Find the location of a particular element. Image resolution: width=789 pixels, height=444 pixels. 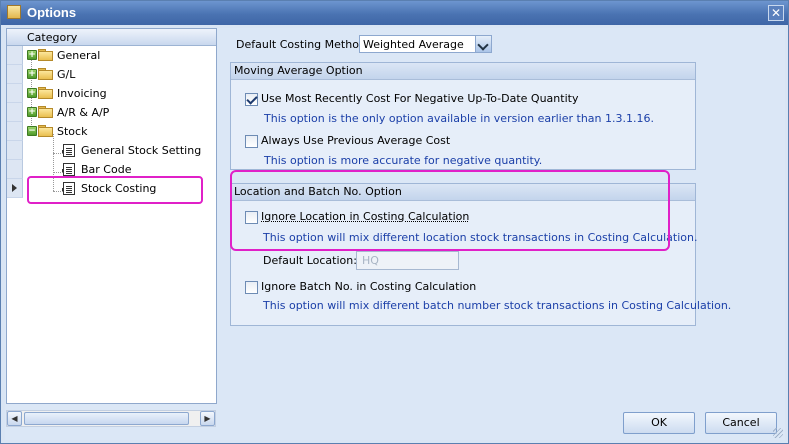

default-location-field: HQ is located at coordinates (407, 260).